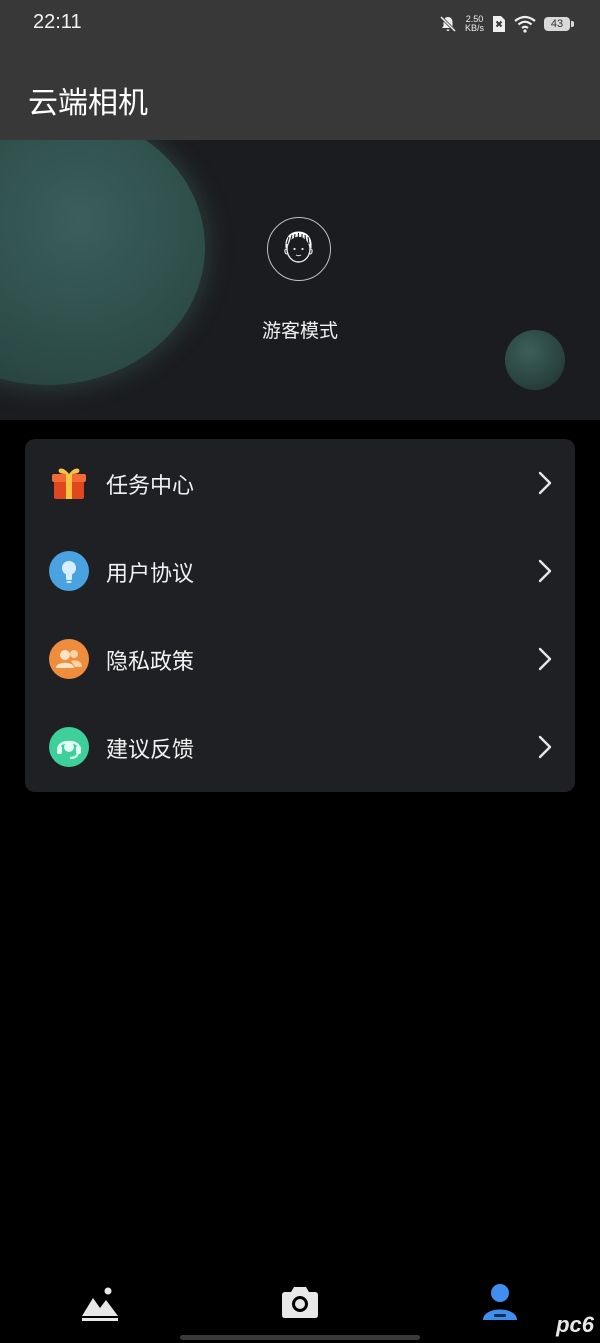  I want to click on profile-icon, so click(500, 1302).